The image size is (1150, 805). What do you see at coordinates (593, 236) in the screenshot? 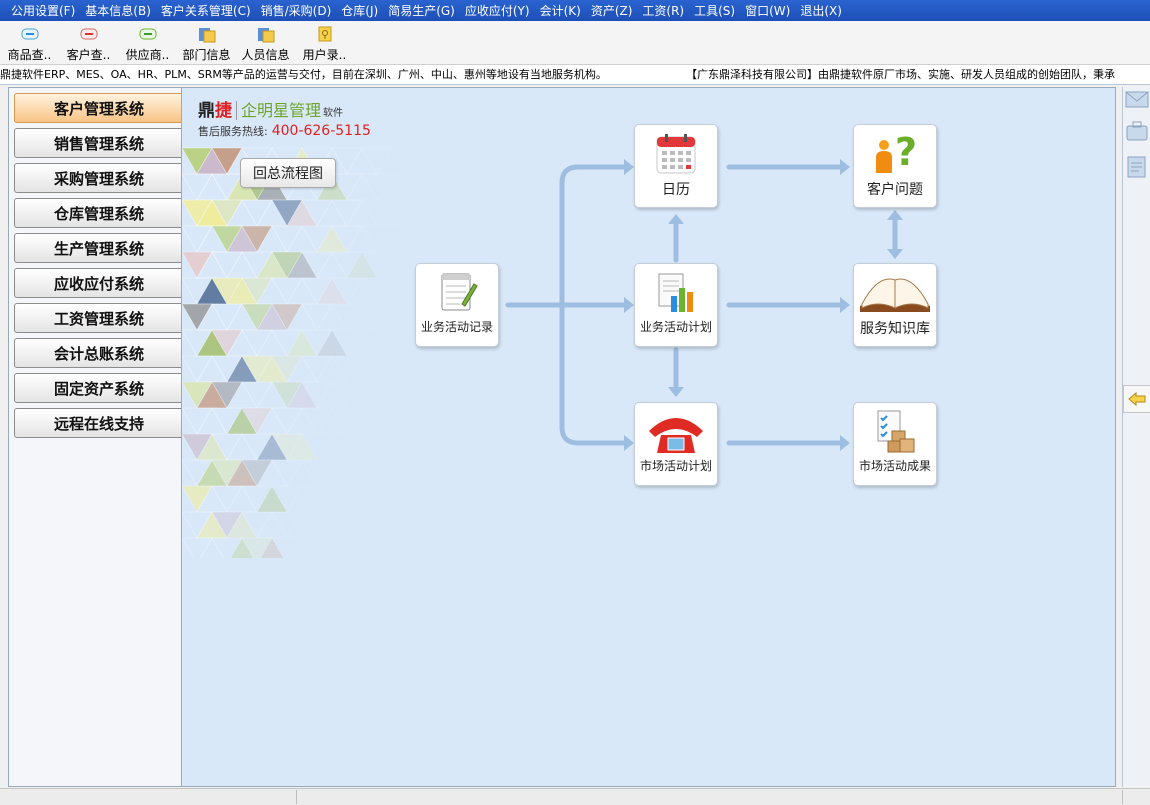
I see `arrow-split-trunk` at bounding box center [593, 236].